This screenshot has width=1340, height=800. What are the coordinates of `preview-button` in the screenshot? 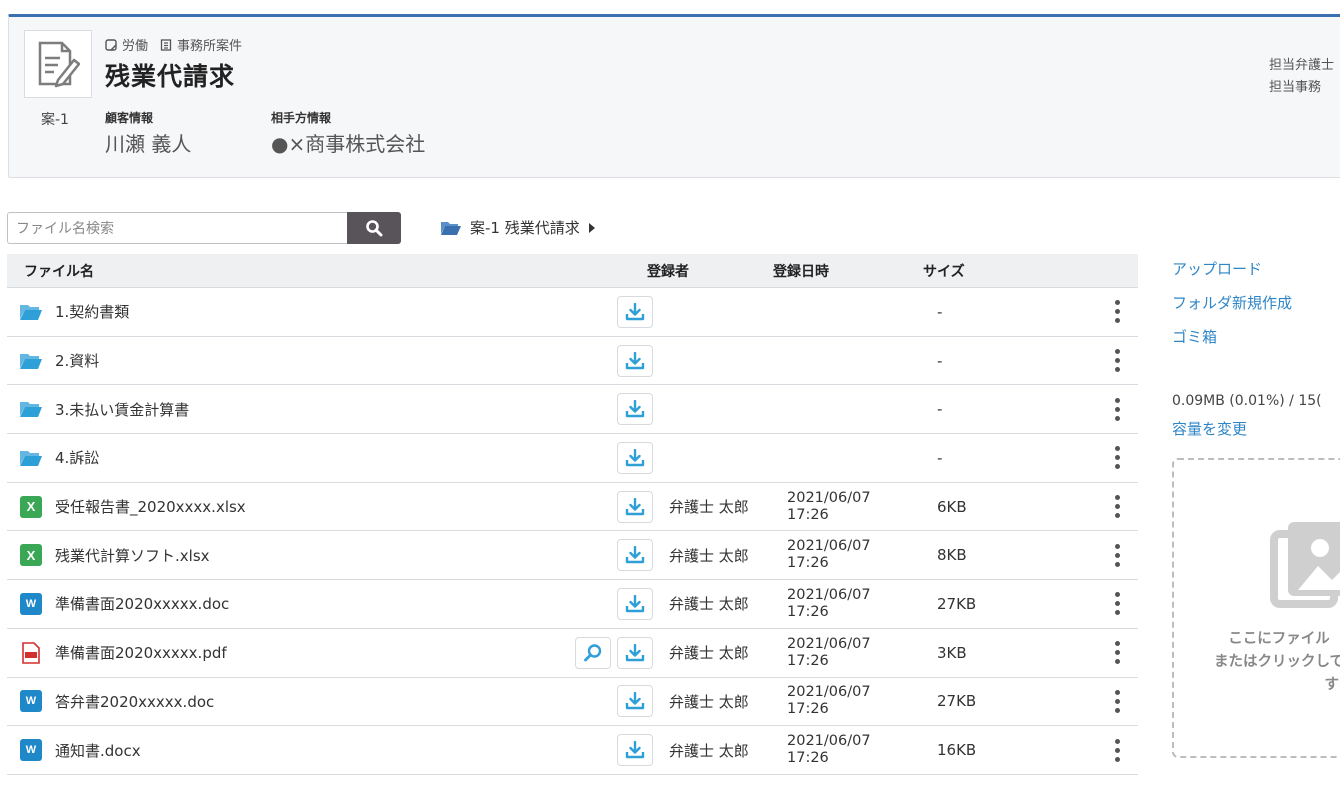 It's located at (593, 652).